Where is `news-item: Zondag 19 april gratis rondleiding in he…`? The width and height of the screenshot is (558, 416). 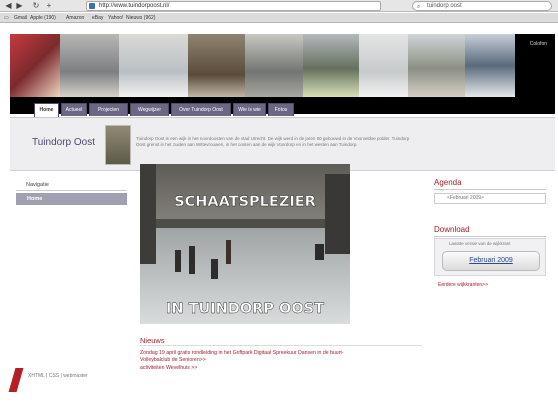
news-item: Zondag 19 april gratis rondleiding in he… is located at coordinates (242, 353).